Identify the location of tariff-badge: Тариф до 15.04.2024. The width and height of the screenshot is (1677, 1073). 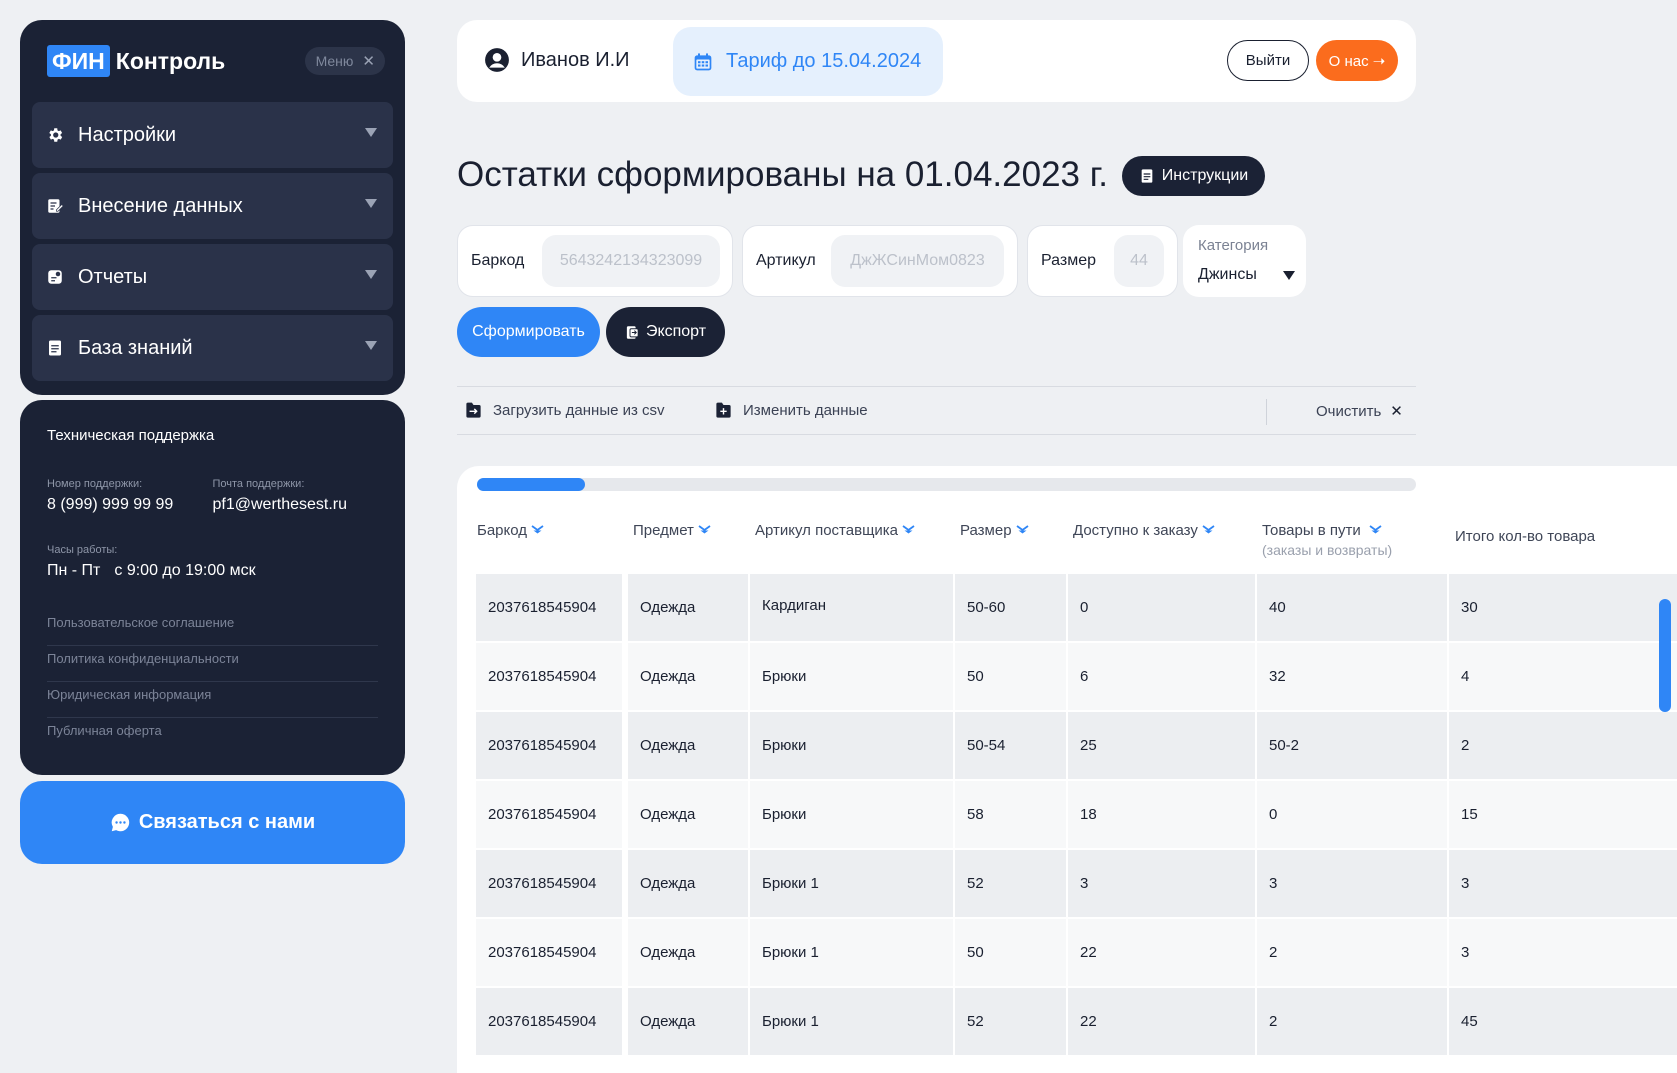
(808, 61).